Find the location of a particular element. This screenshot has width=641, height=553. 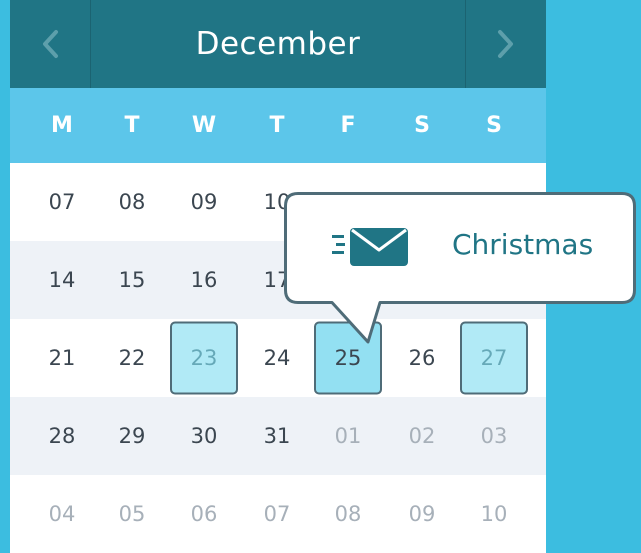

next-month-button is located at coordinates (505, 44).